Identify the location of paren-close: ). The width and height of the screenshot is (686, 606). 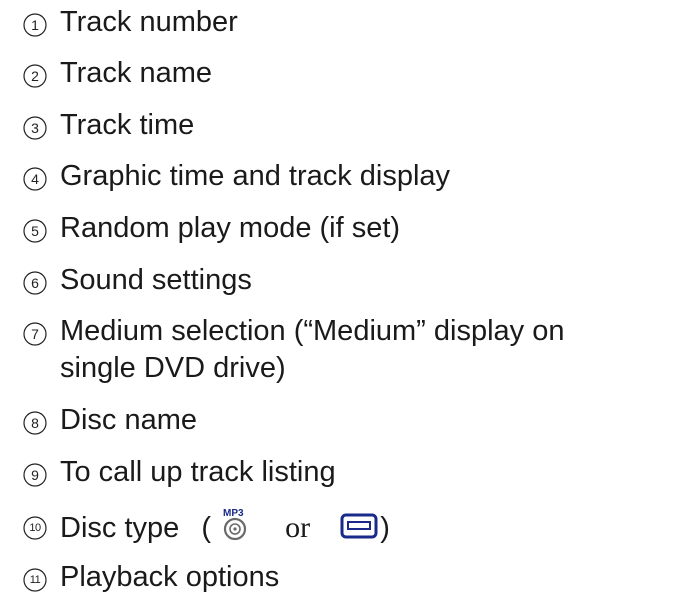
(385, 528).